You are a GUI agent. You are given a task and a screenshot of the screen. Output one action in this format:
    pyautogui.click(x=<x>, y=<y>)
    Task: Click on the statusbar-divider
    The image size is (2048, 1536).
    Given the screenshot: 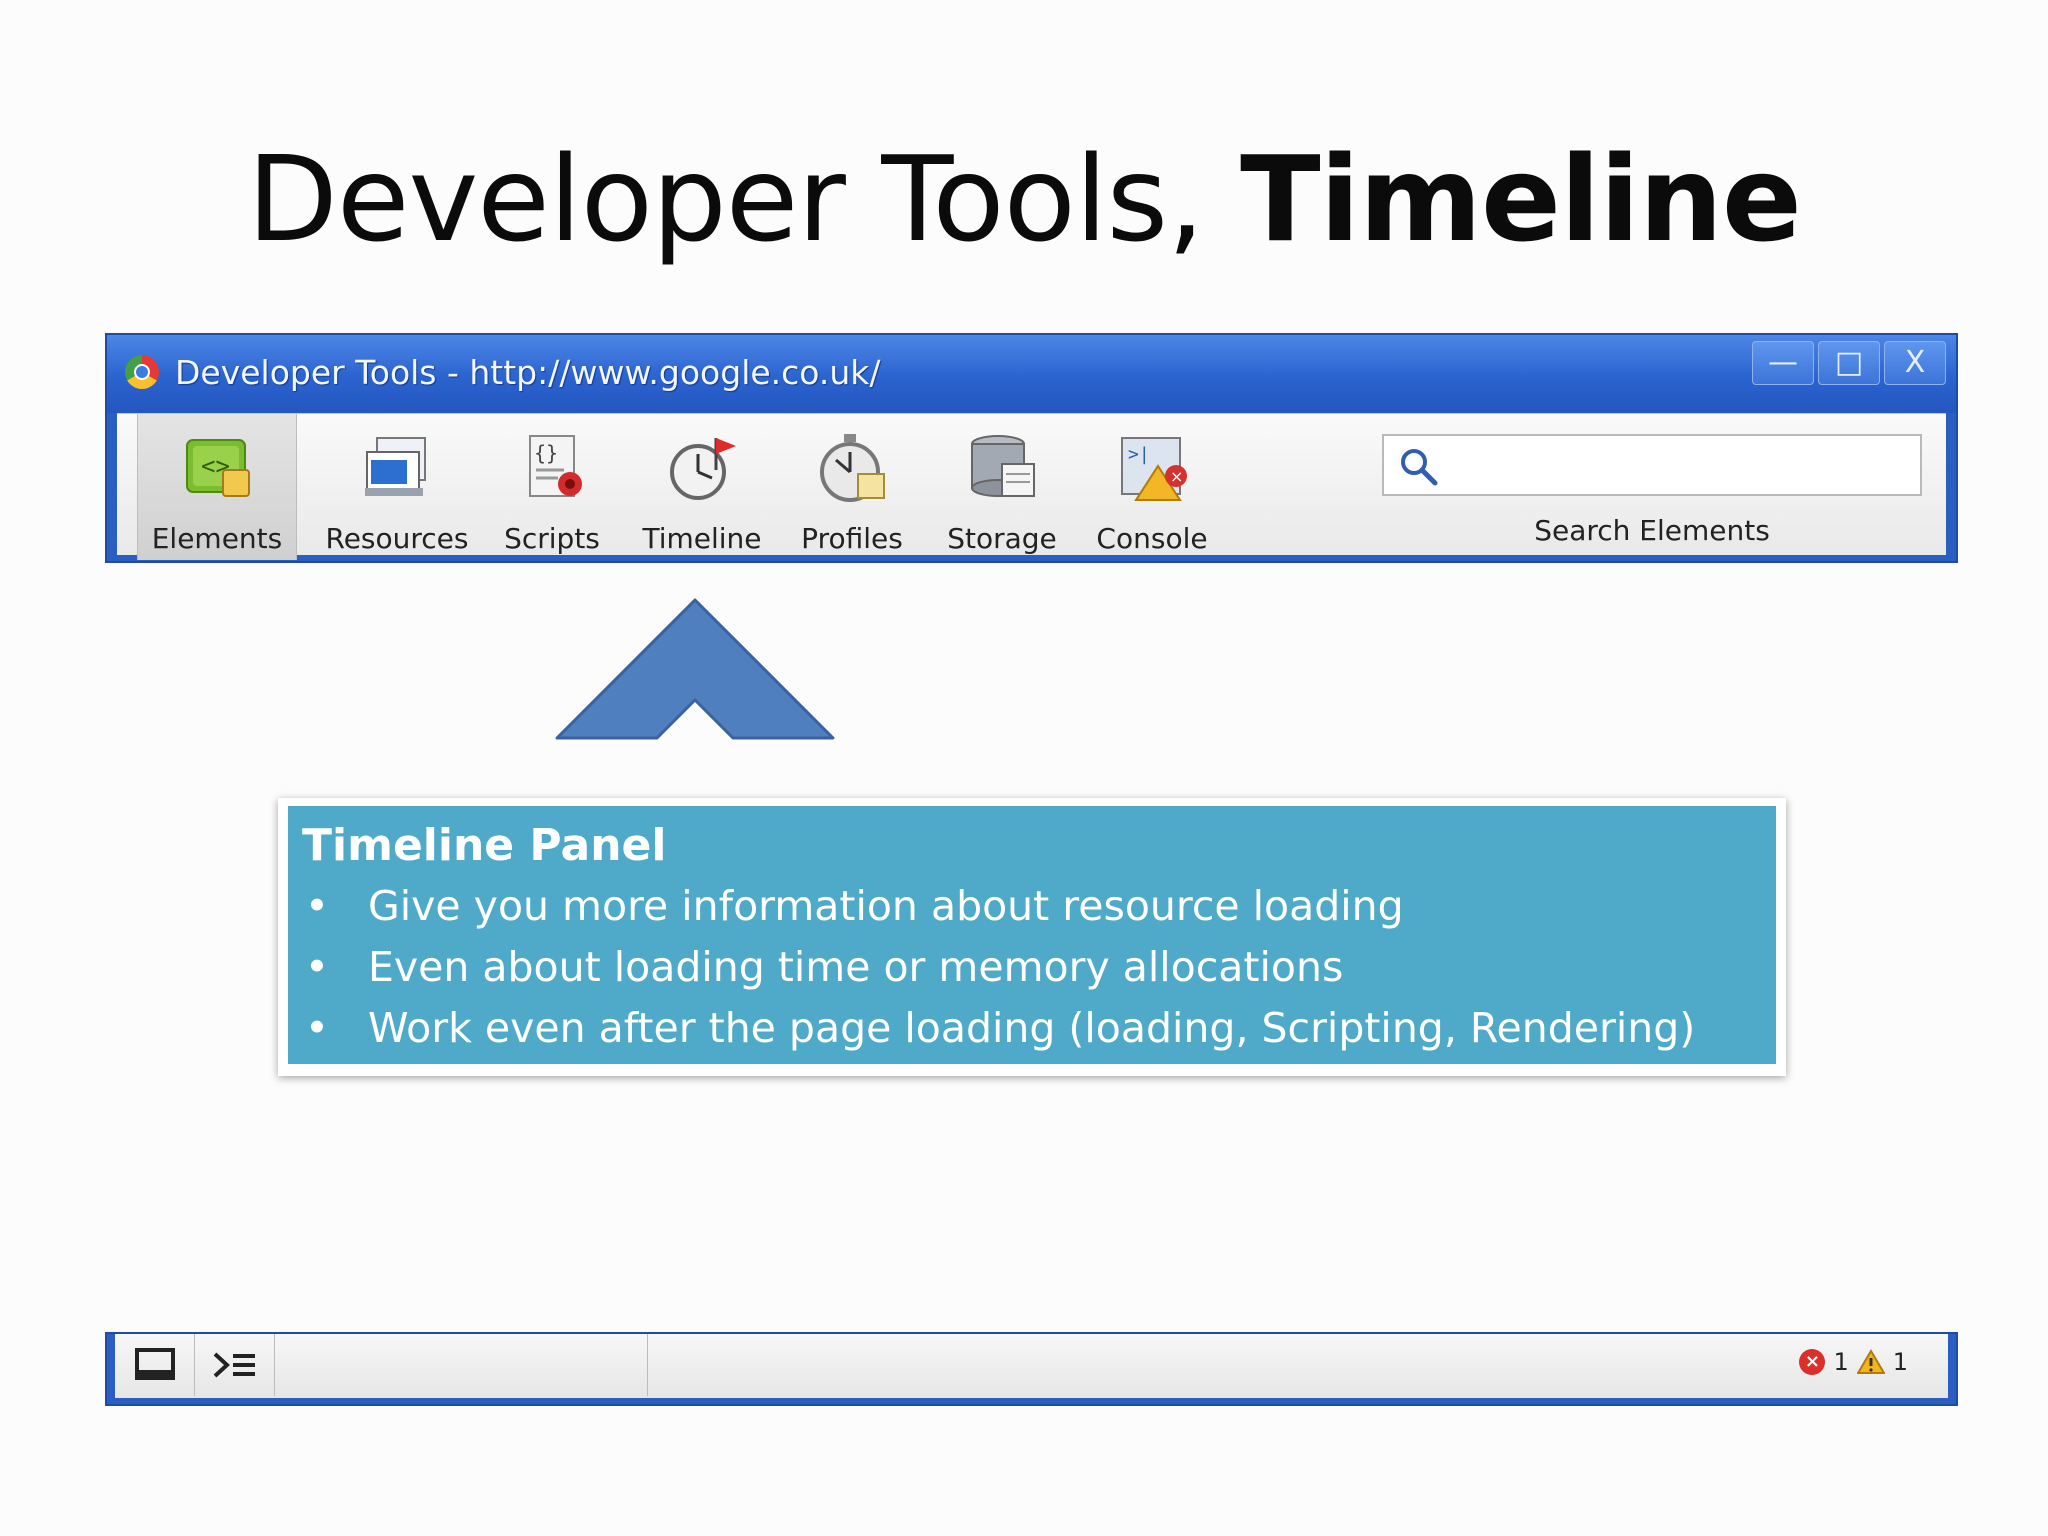 What is the action you would take?
    pyautogui.click(x=647, y=1365)
    